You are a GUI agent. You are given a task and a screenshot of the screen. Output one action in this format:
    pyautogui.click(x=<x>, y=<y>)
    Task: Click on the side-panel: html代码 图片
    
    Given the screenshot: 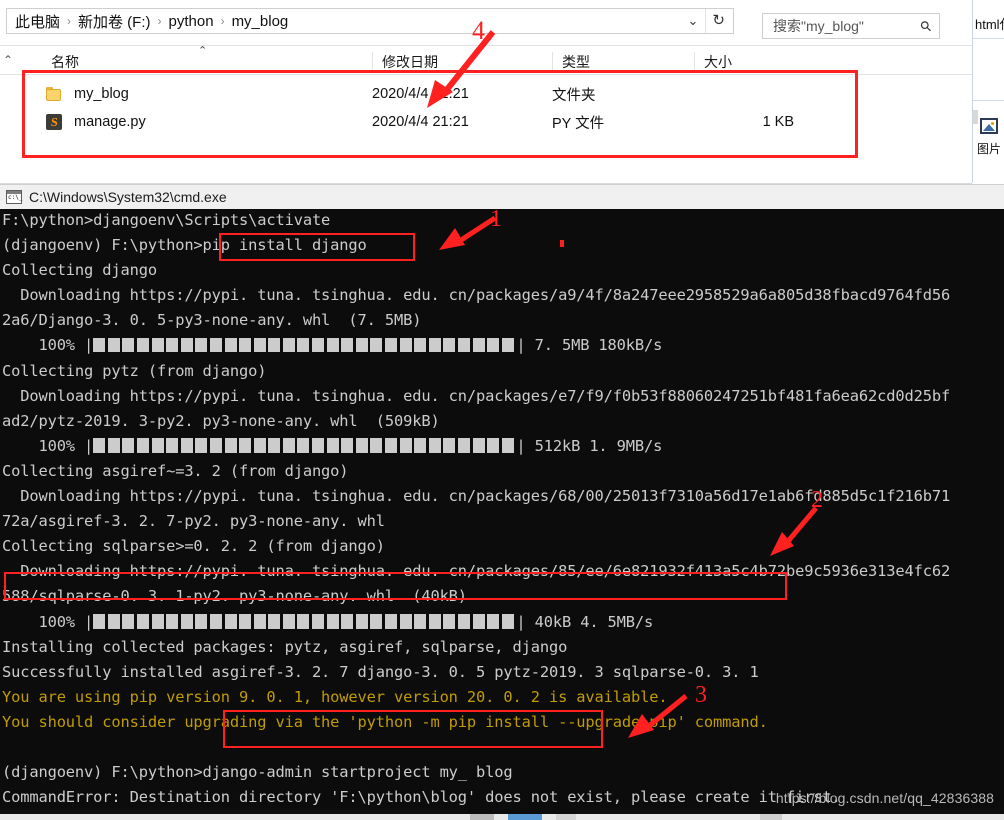 What is the action you would take?
    pyautogui.click(x=988, y=91)
    